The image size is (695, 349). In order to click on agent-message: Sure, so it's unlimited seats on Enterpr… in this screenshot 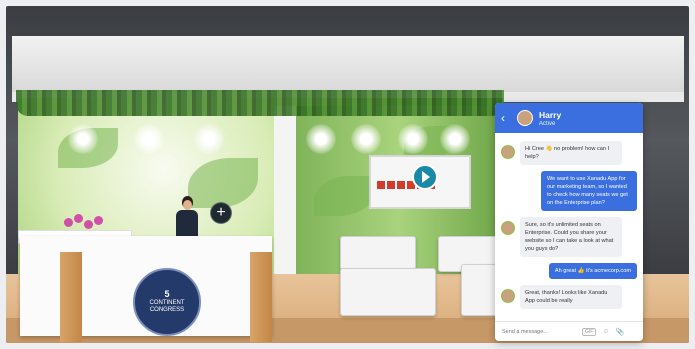, I will do `click(571, 237)`.